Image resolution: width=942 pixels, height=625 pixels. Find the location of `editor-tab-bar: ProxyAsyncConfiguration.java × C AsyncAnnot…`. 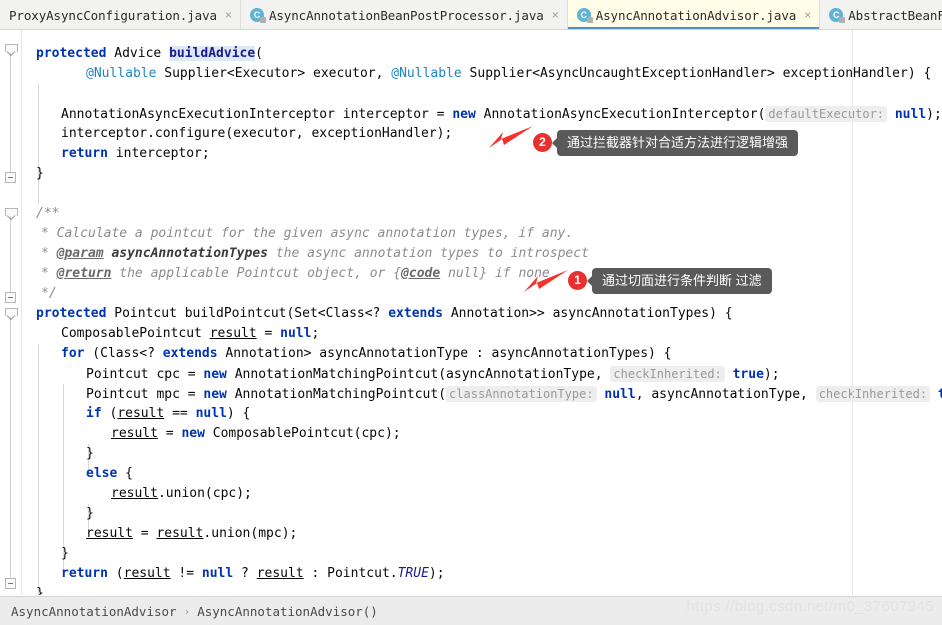

editor-tab-bar: ProxyAsyncConfiguration.java × C AsyncAnnot… is located at coordinates (471, 15).